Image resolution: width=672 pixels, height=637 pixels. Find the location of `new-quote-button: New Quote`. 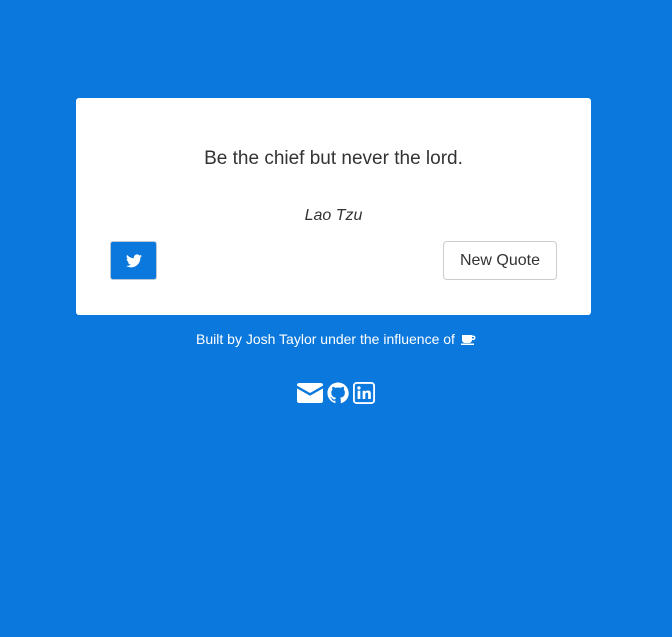

new-quote-button: New Quote is located at coordinates (500, 260).